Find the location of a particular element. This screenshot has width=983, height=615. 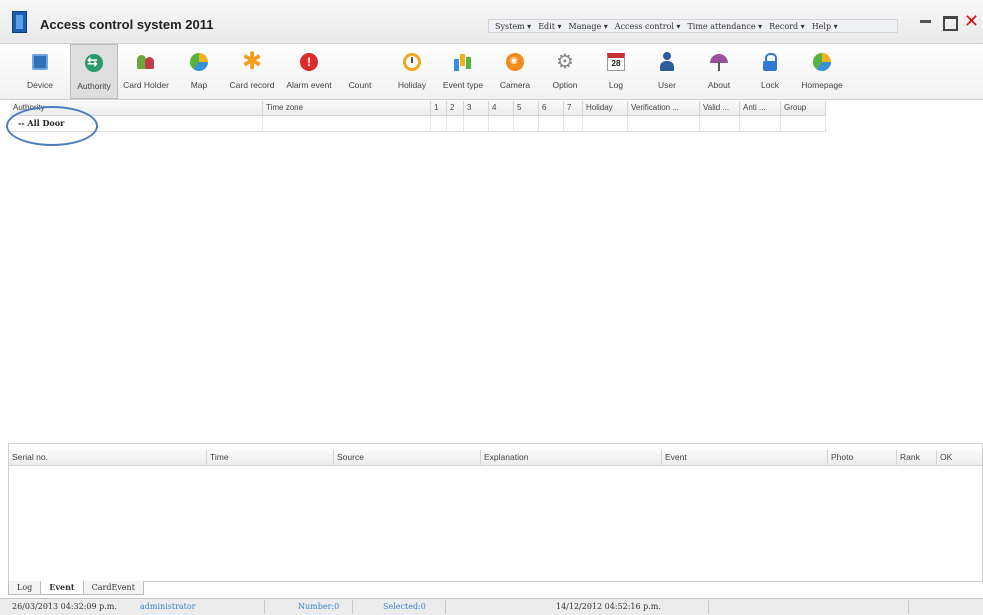

calendar-icon: 28 is located at coordinates (616, 62).